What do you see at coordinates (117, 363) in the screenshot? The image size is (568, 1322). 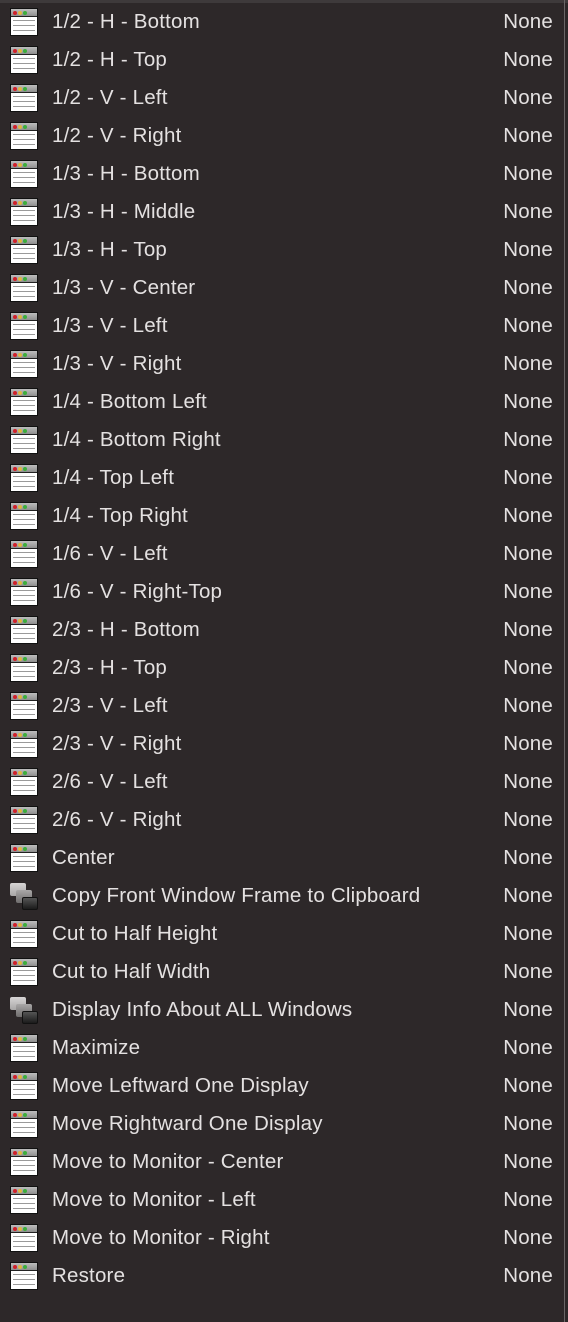 I see `item-label: 1/3 - V - Right` at bounding box center [117, 363].